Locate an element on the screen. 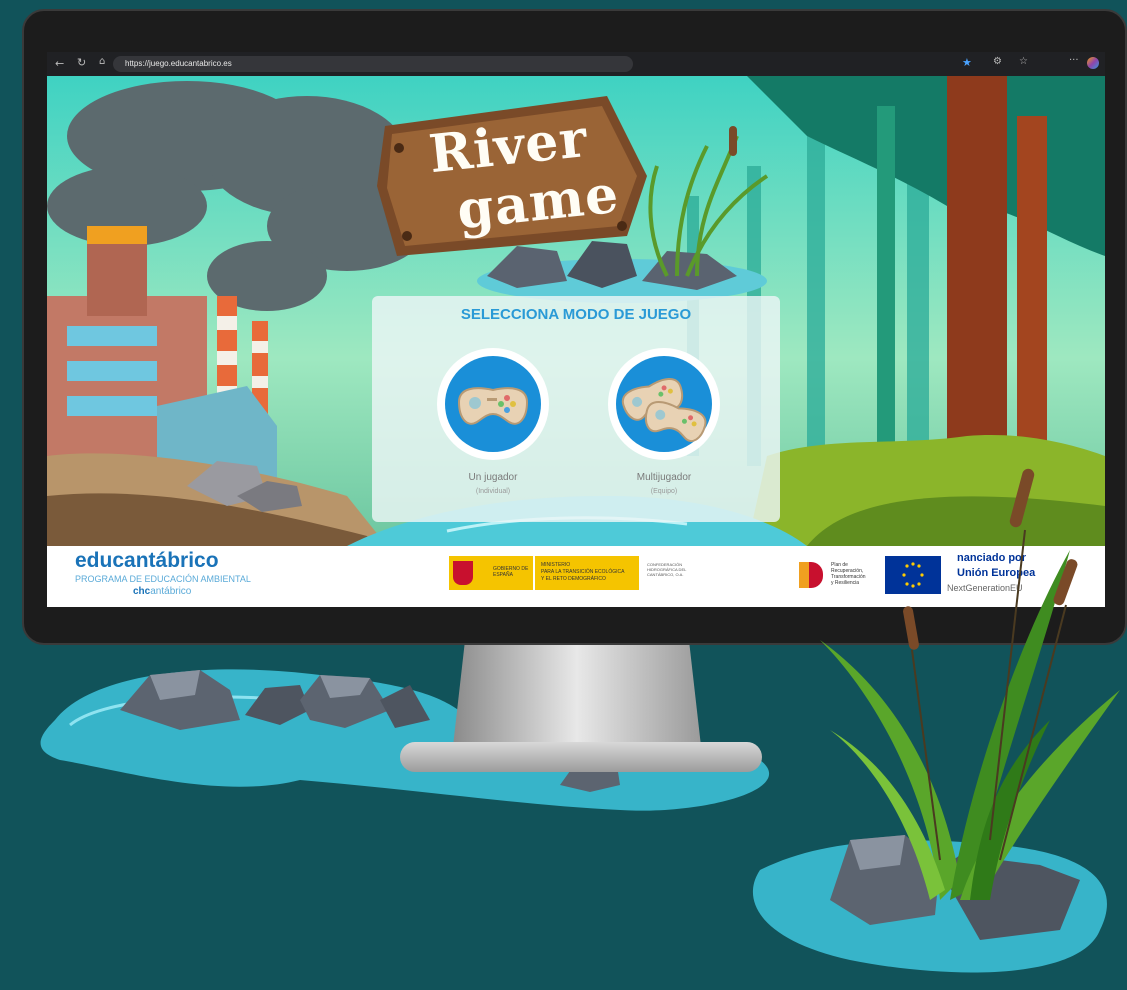  menu-dots-icon: ··· is located at coordinates (1074, 60).